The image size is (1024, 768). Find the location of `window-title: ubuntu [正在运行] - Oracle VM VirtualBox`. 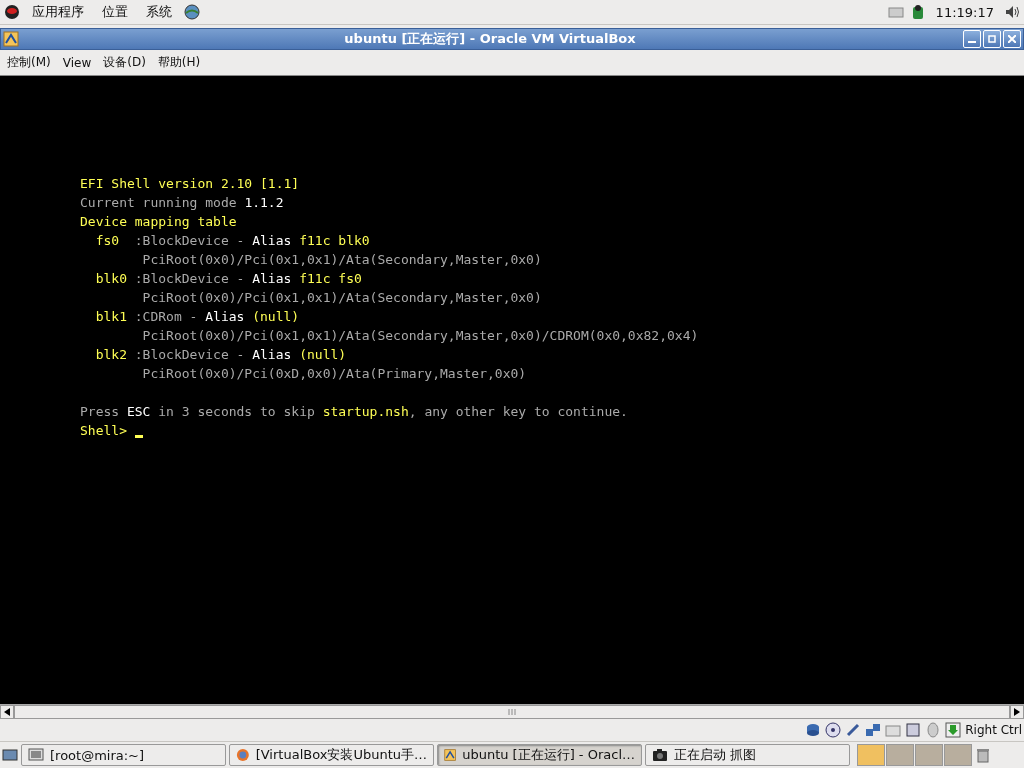

window-title: ubuntu [正在运行] - Oracle VM VirtualBox is located at coordinates (490, 39).